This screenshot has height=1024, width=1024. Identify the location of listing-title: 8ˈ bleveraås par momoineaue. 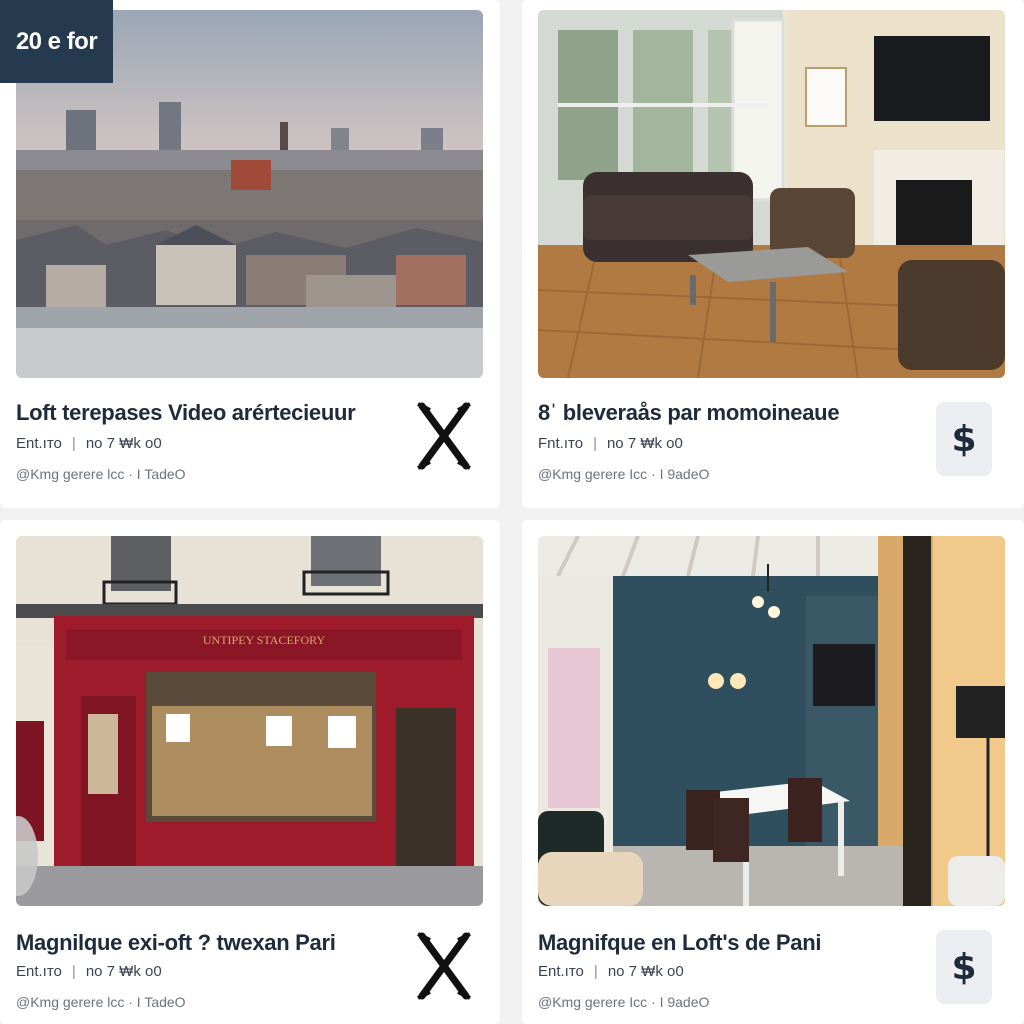
(689, 413).